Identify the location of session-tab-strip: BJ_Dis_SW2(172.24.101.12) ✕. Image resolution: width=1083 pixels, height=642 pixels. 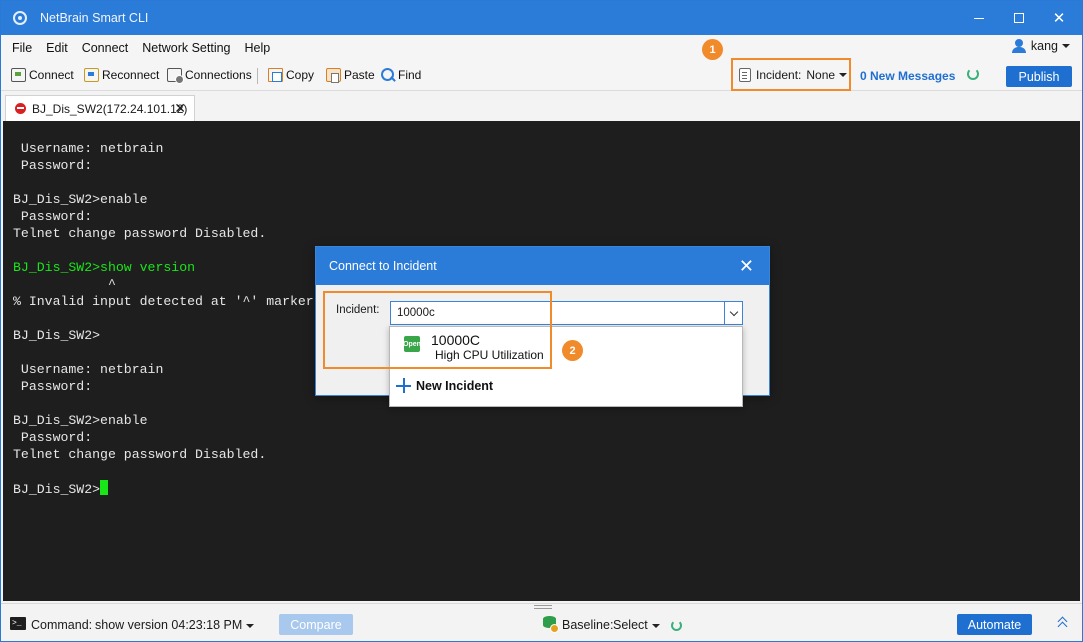
(541, 106).